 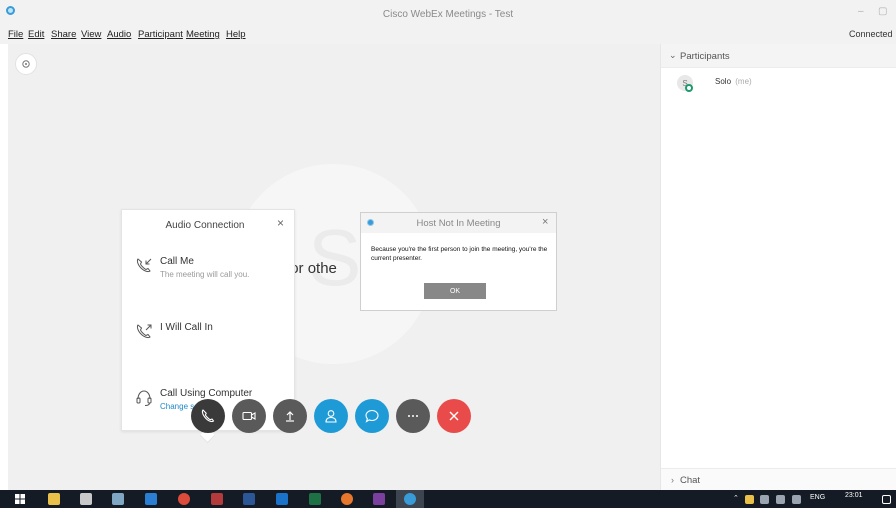 I want to click on phone-outgoing-icon, so click(x=144, y=331).